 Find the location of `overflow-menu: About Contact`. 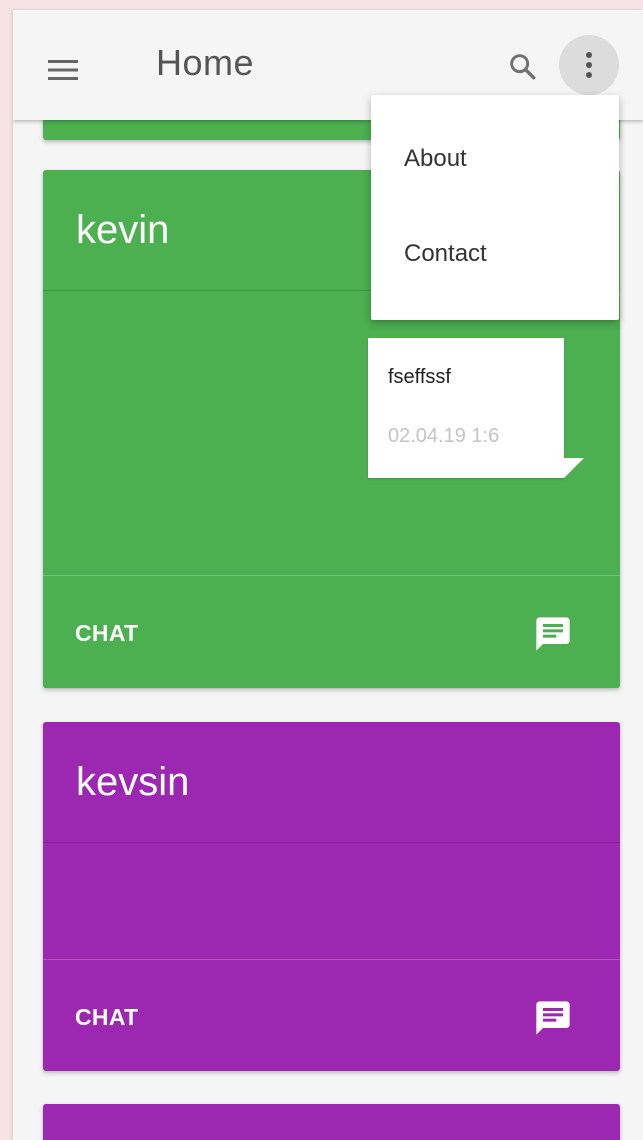

overflow-menu: About Contact is located at coordinates (495, 207).